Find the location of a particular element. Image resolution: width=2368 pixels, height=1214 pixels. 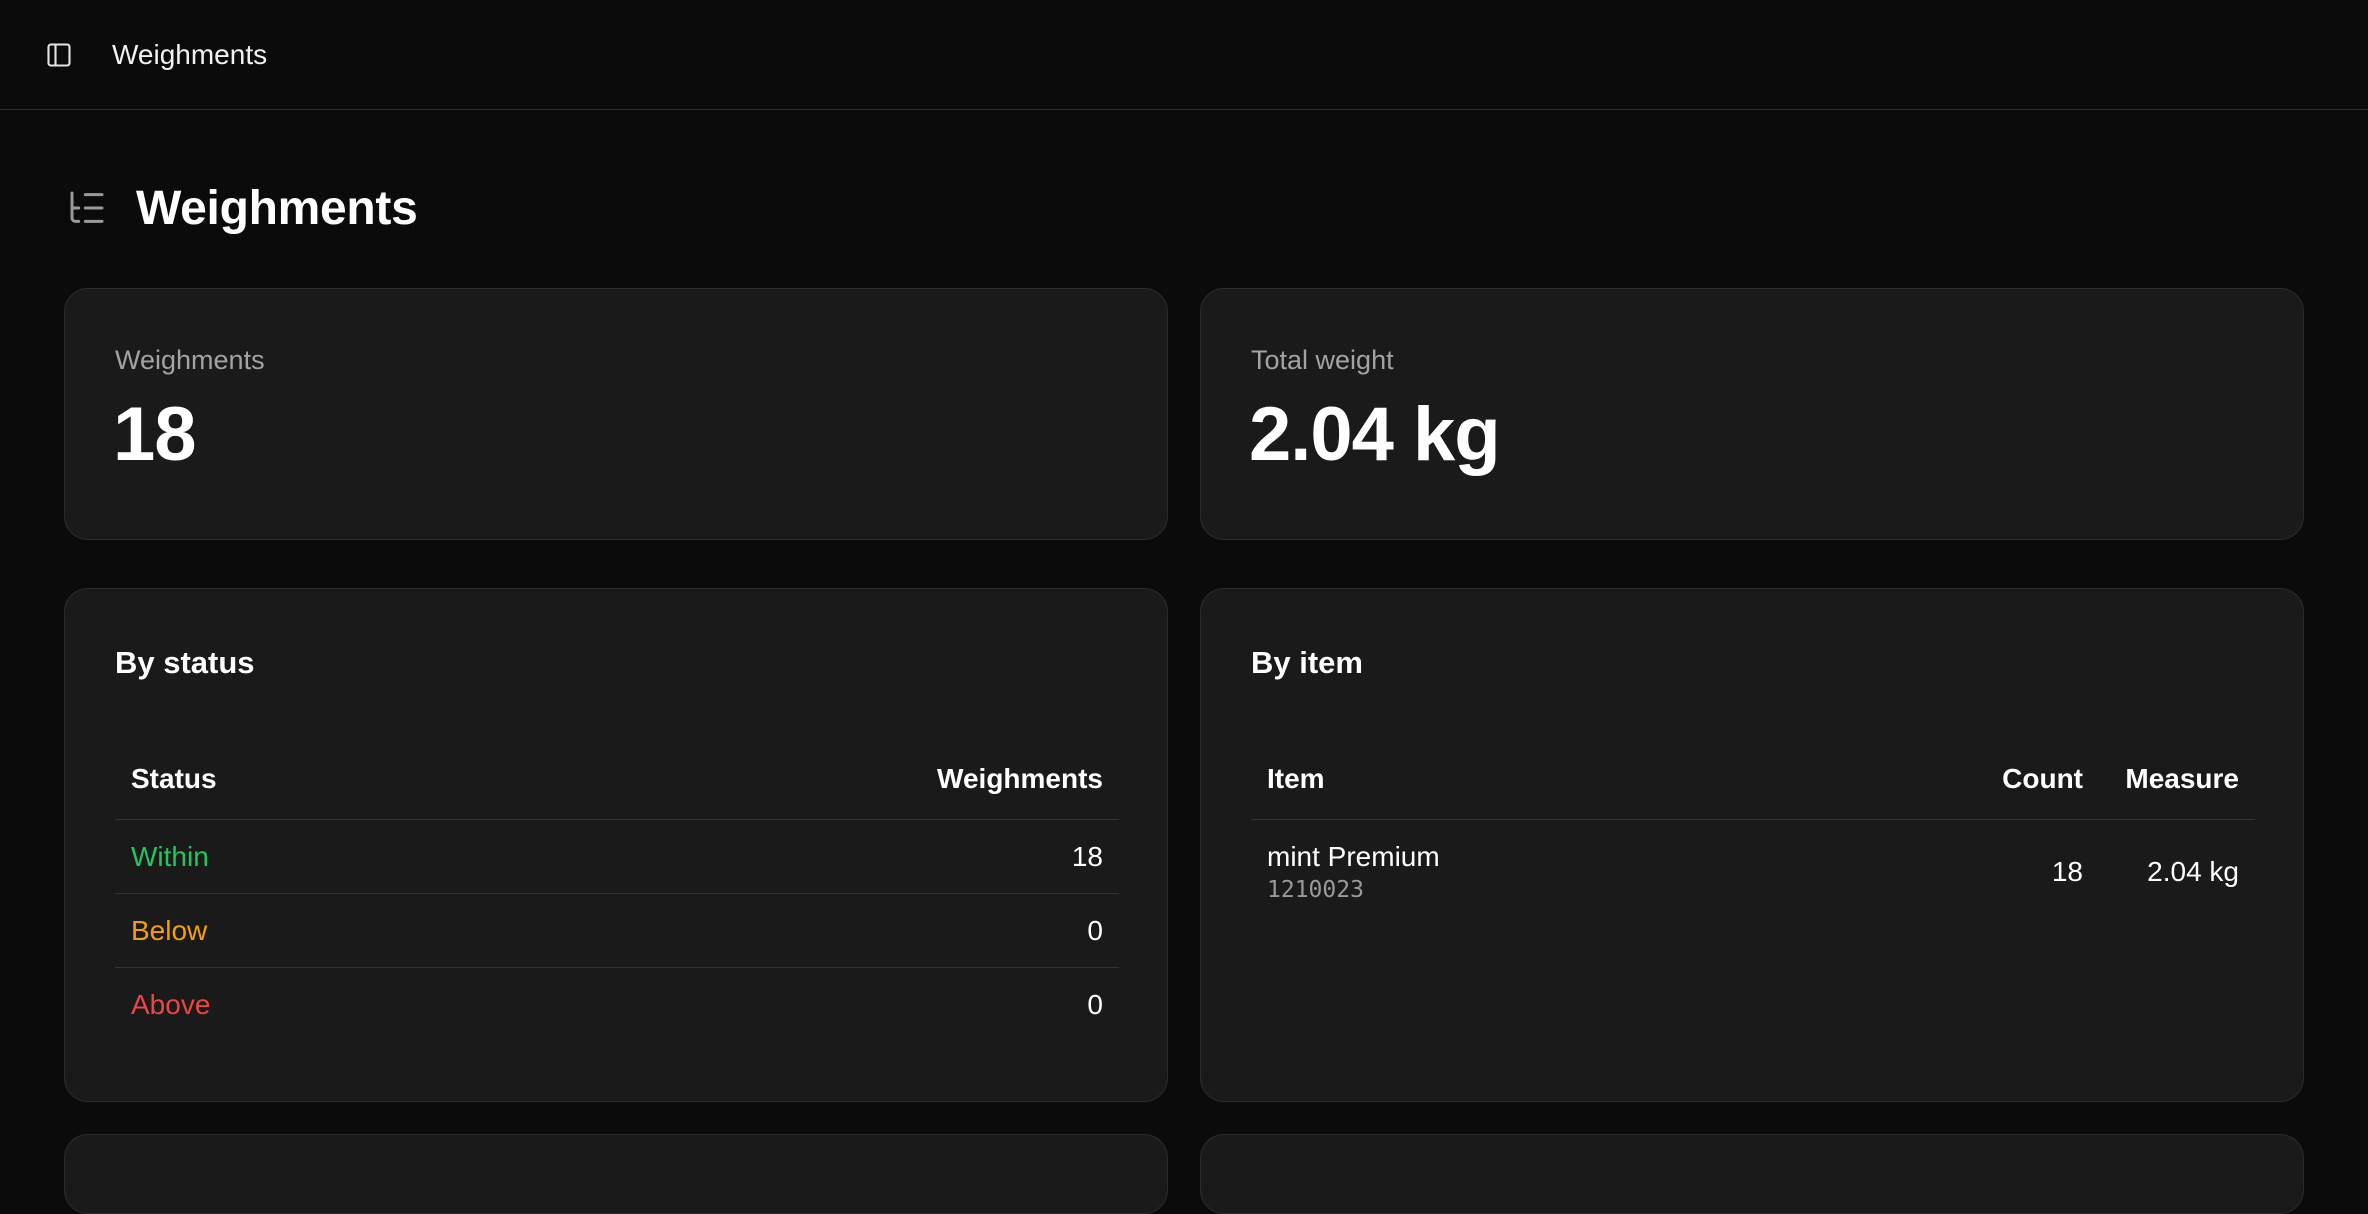

column-header-weighments: Weighments is located at coordinates (804, 779).